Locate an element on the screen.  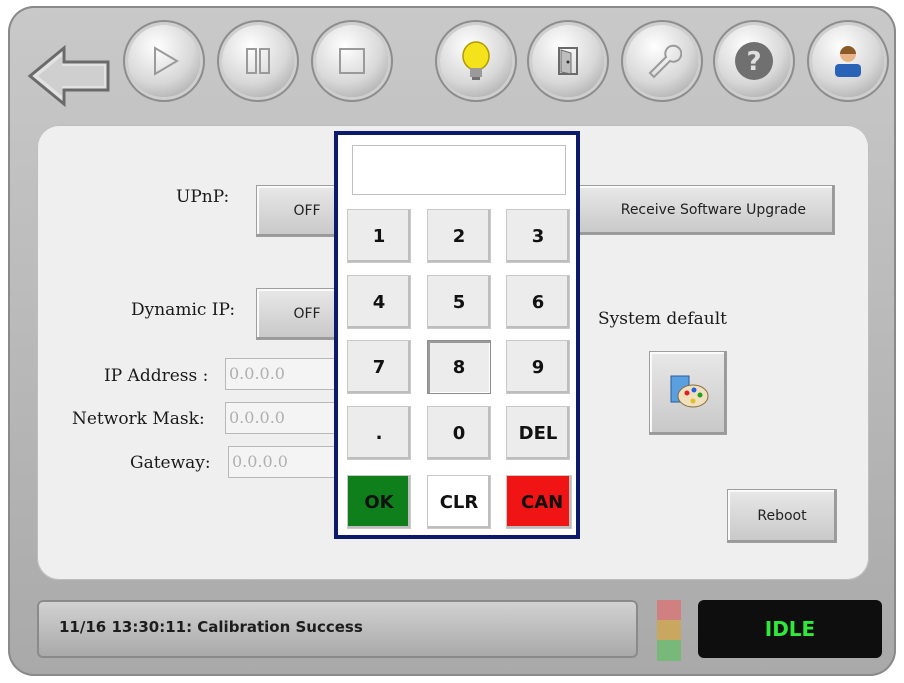
help-icon: ? is located at coordinates (754, 61).